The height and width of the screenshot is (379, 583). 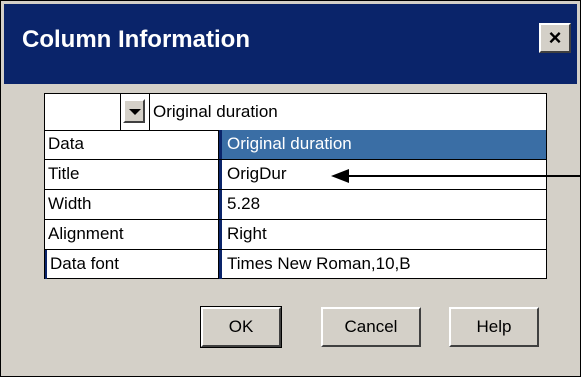 I want to click on property-label: Title, so click(x=132, y=174).